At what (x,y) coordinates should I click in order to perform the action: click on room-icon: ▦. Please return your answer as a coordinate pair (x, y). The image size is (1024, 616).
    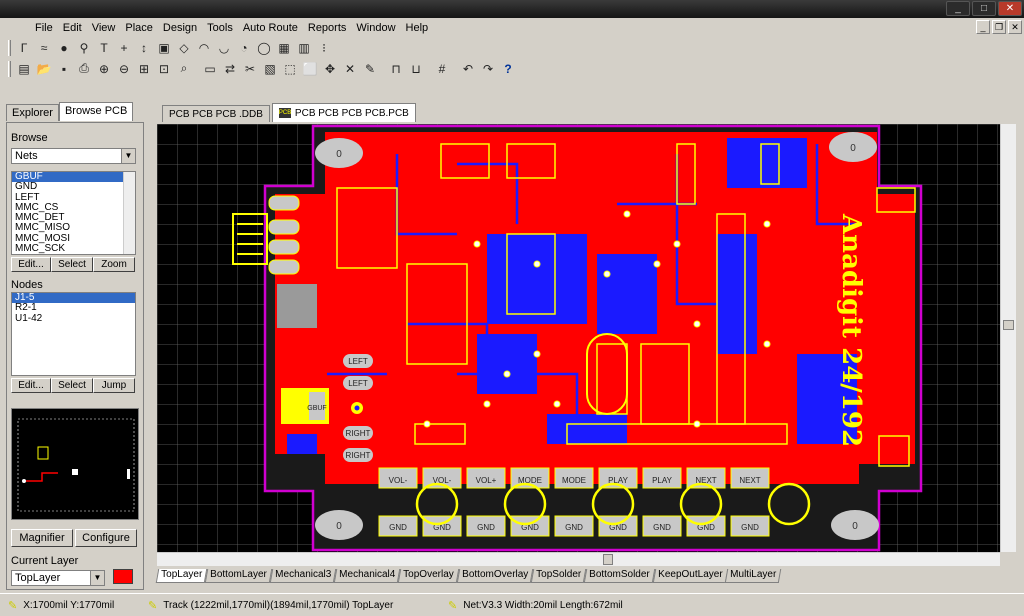
    Looking at the image, I should click on (284, 48).